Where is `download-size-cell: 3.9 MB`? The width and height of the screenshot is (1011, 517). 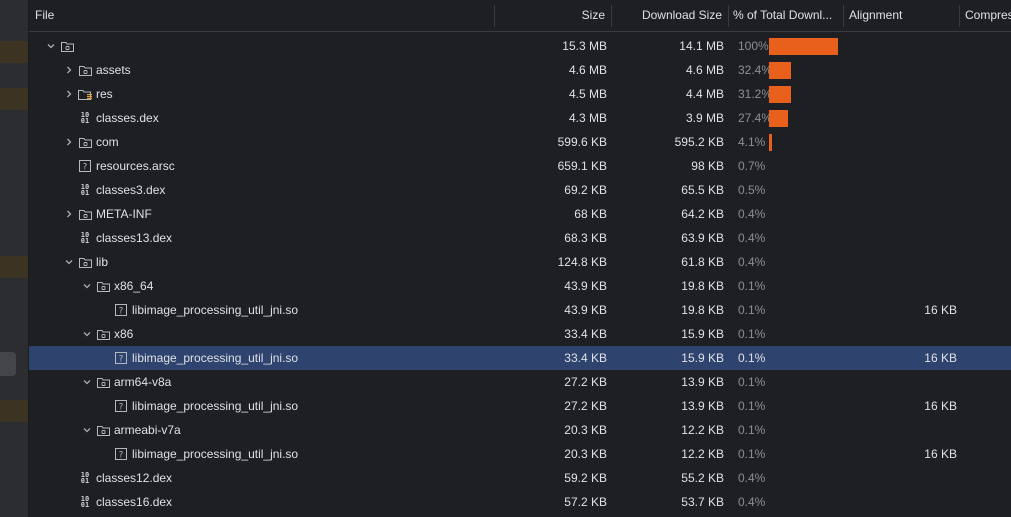 download-size-cell: 3.9 MB is located at coordinates (704, 118).